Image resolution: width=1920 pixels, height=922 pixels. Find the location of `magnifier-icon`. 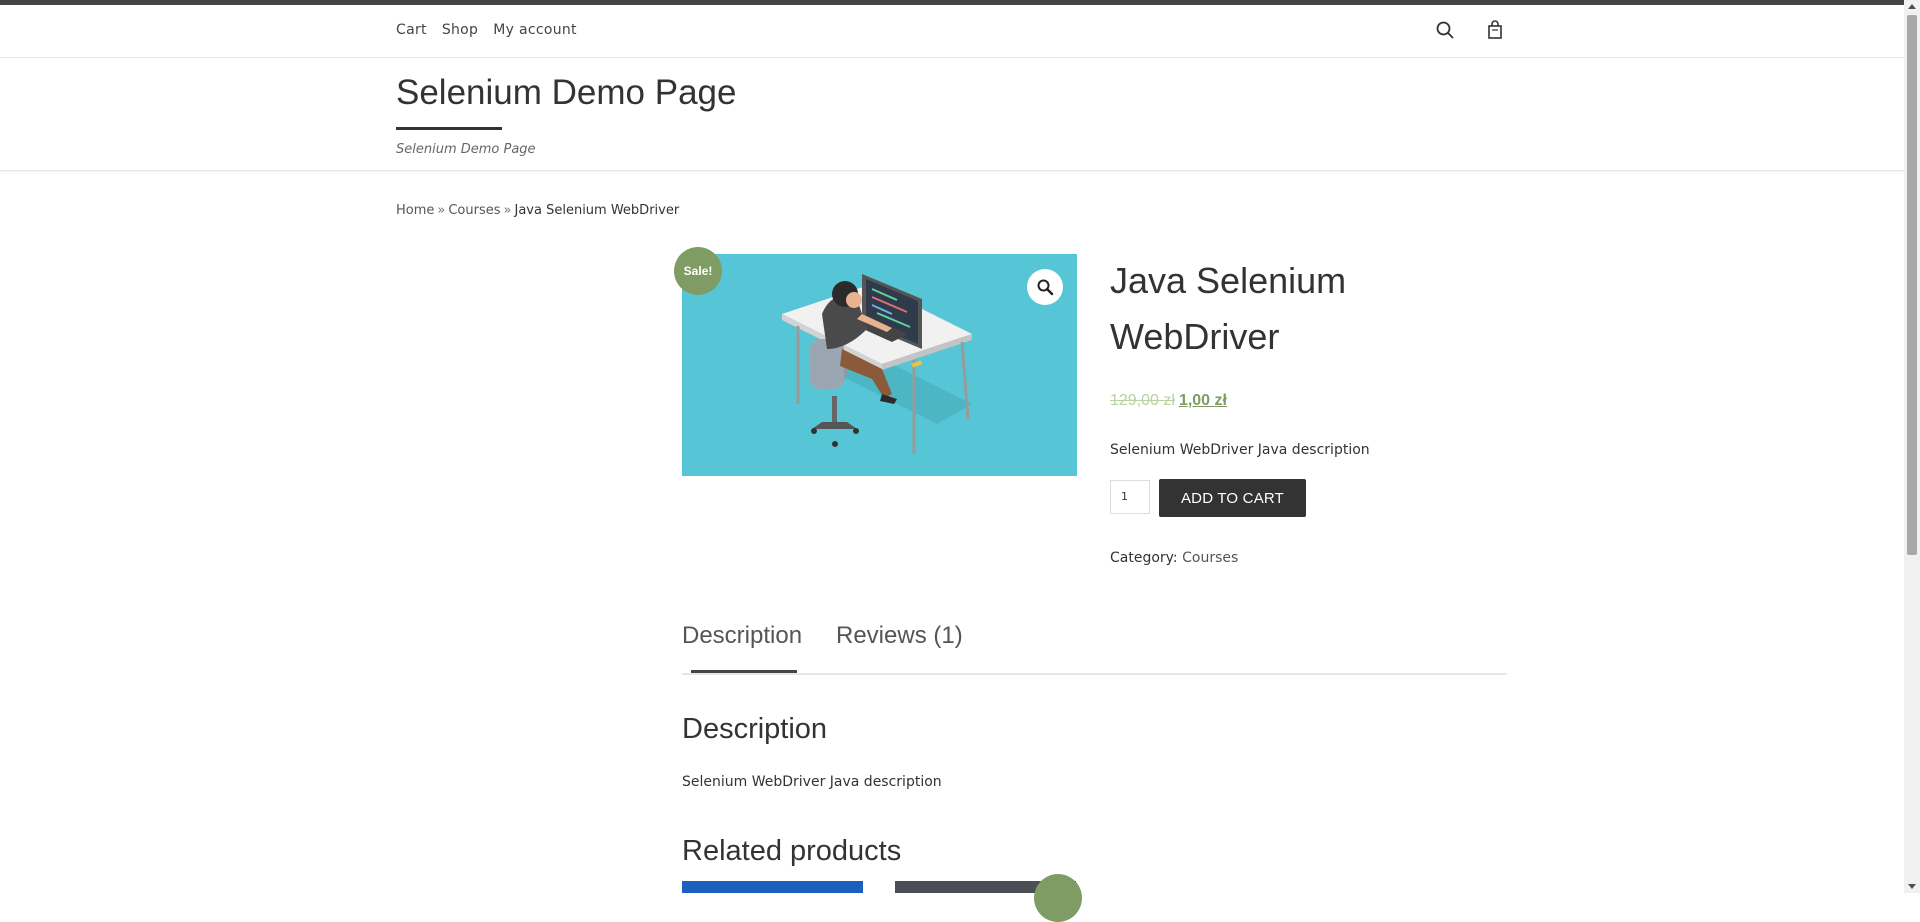

magnifier-icon is located at coordinates (1045, 287).